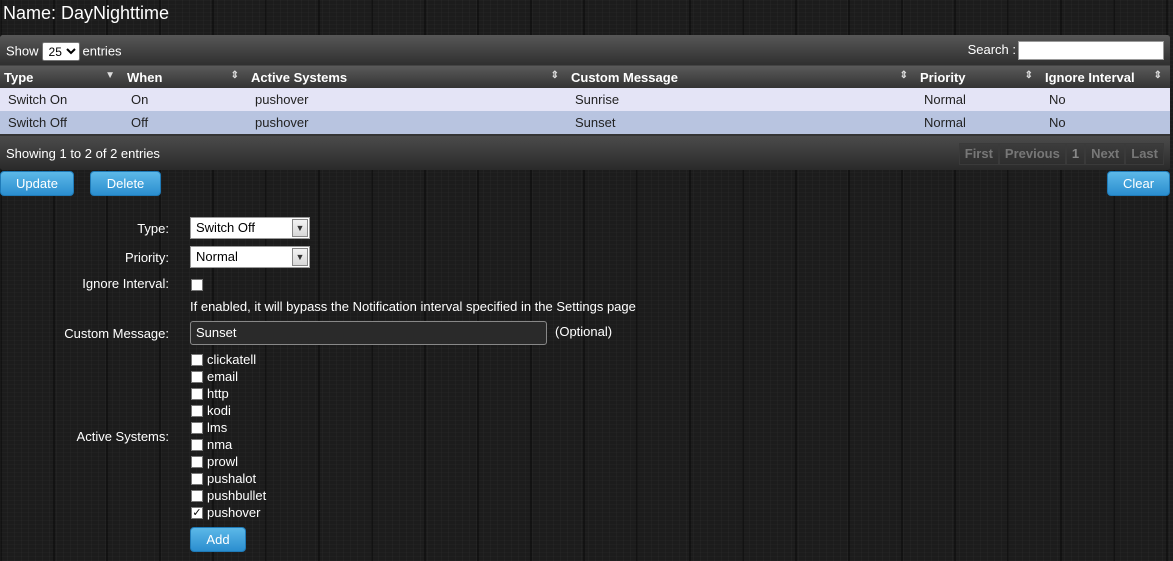 The image size is (1173, 561). I want to click on pager-next: Next, so click(1105, 154).